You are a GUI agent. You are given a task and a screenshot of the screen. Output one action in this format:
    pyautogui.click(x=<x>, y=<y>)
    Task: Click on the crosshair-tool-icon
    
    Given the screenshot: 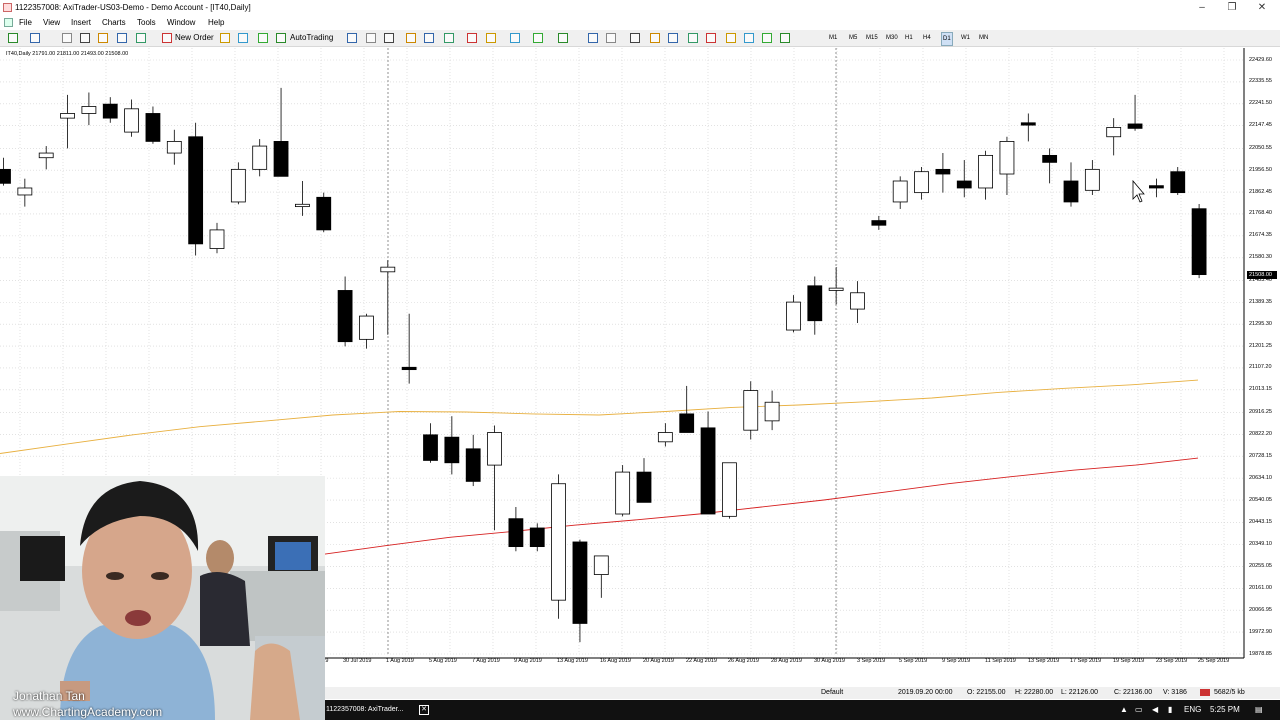 What is the action you would take?
    pyautogui.click(x=593, y=38)
    